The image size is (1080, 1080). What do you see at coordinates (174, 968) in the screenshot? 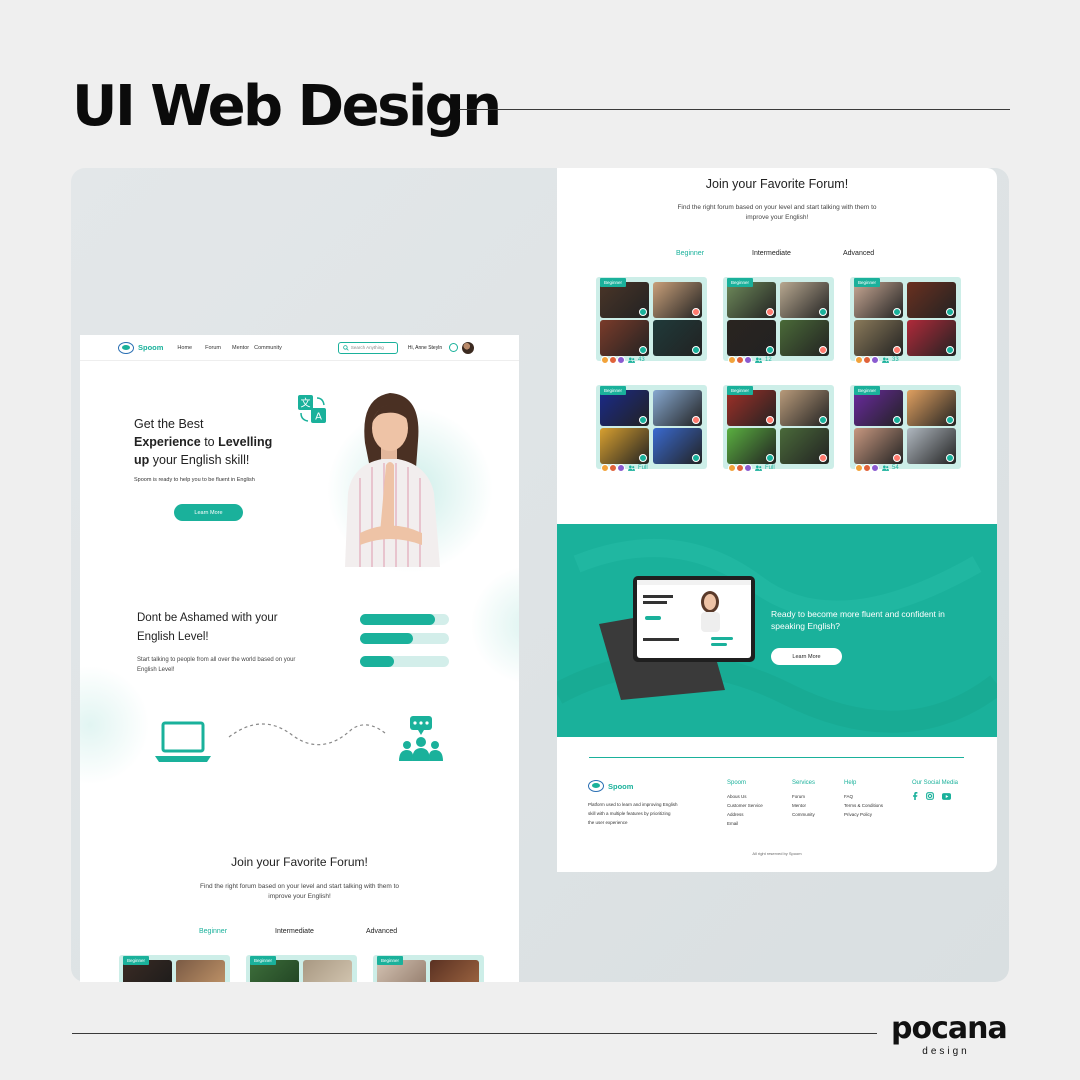
I see `forum-card-preview-1: Beginner` at bounding box center [174, 968].